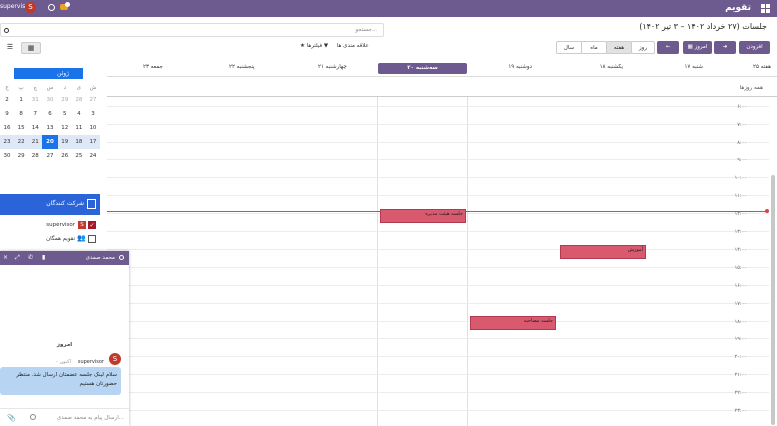 This screenshot has height=426, width=777. What do you see at coordinates (60, 239) in the screenshot?
I see `attendee-name: تقویم همگان` at bounding box center [60, 239].